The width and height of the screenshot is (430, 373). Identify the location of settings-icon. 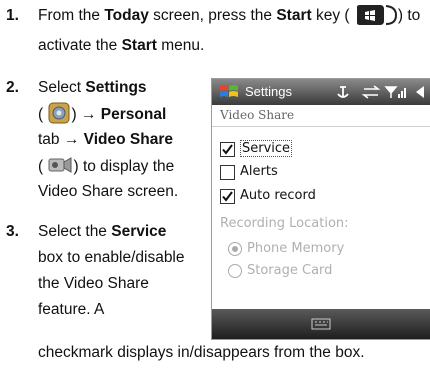
(59, 113).